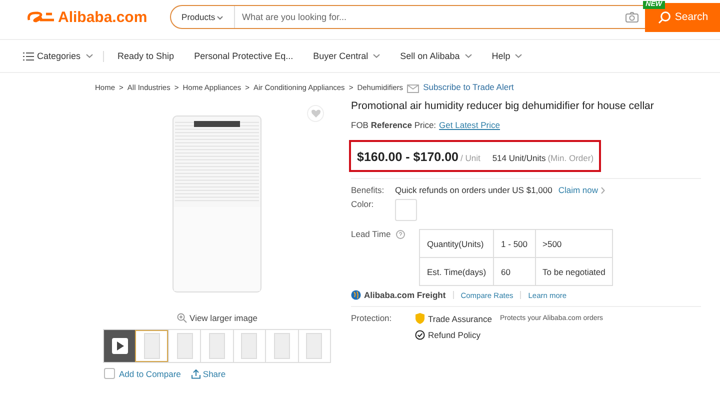 The width and height of the screenshot is (720, 414). What do you see at coordinates (519, 158) in the screenshot?
I see `min-order: 514 Unit/Units` at bounding box center [519, 158].